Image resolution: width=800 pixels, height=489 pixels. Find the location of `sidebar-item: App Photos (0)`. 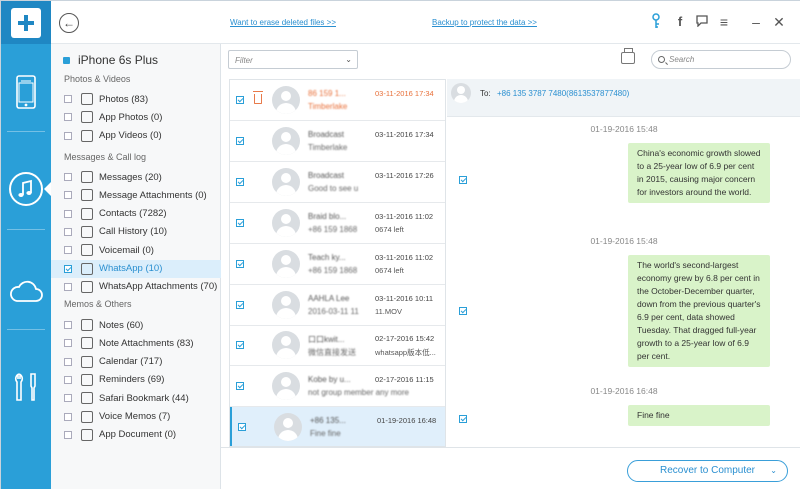

sidebar-item: App Photos (0) is located at coordinates (136, 117).